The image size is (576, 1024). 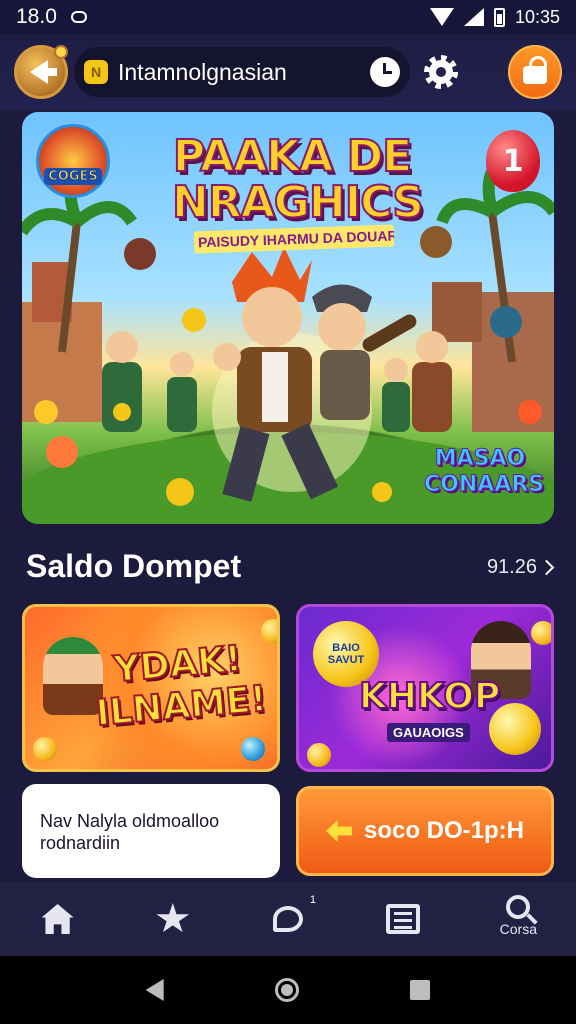 I want to click on promo-text-box: Nav Nalyla oldmoalloo rodnardiin, so click(x=151, y=831).